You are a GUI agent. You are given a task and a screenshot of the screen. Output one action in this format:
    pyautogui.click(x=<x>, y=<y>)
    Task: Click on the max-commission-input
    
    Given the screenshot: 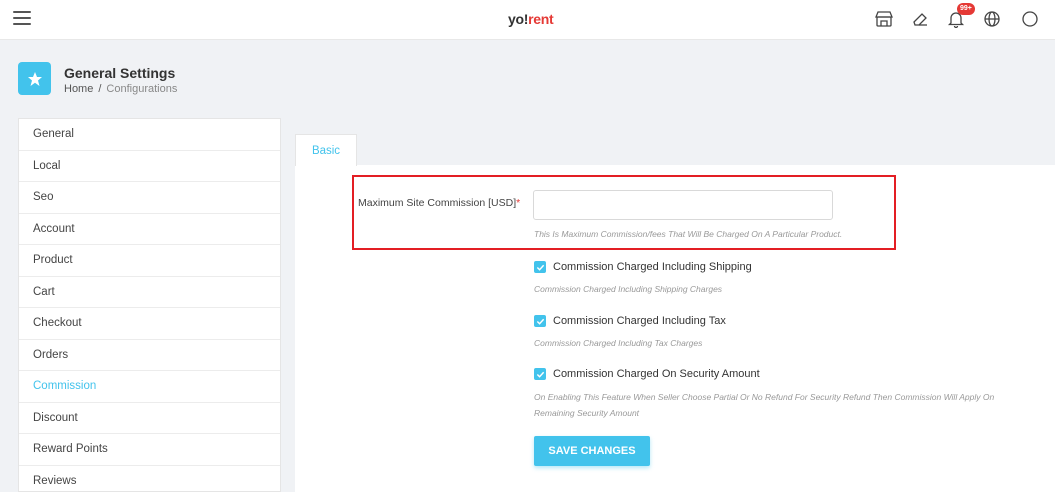 What is the action you would take?
    pyautogui.click(x=683, y=205)
    